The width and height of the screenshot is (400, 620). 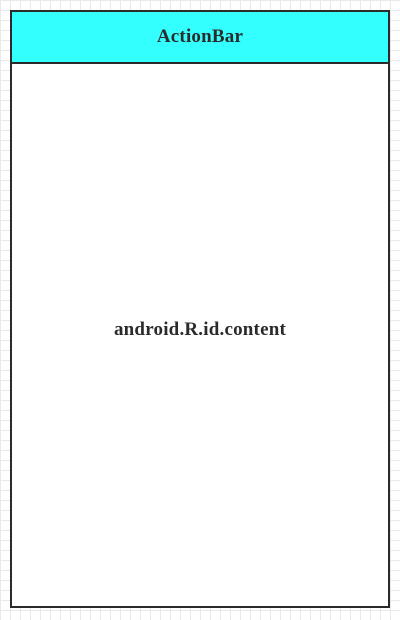 I want to click on content-label: android.R.id.content, so click(x=200, y=329).